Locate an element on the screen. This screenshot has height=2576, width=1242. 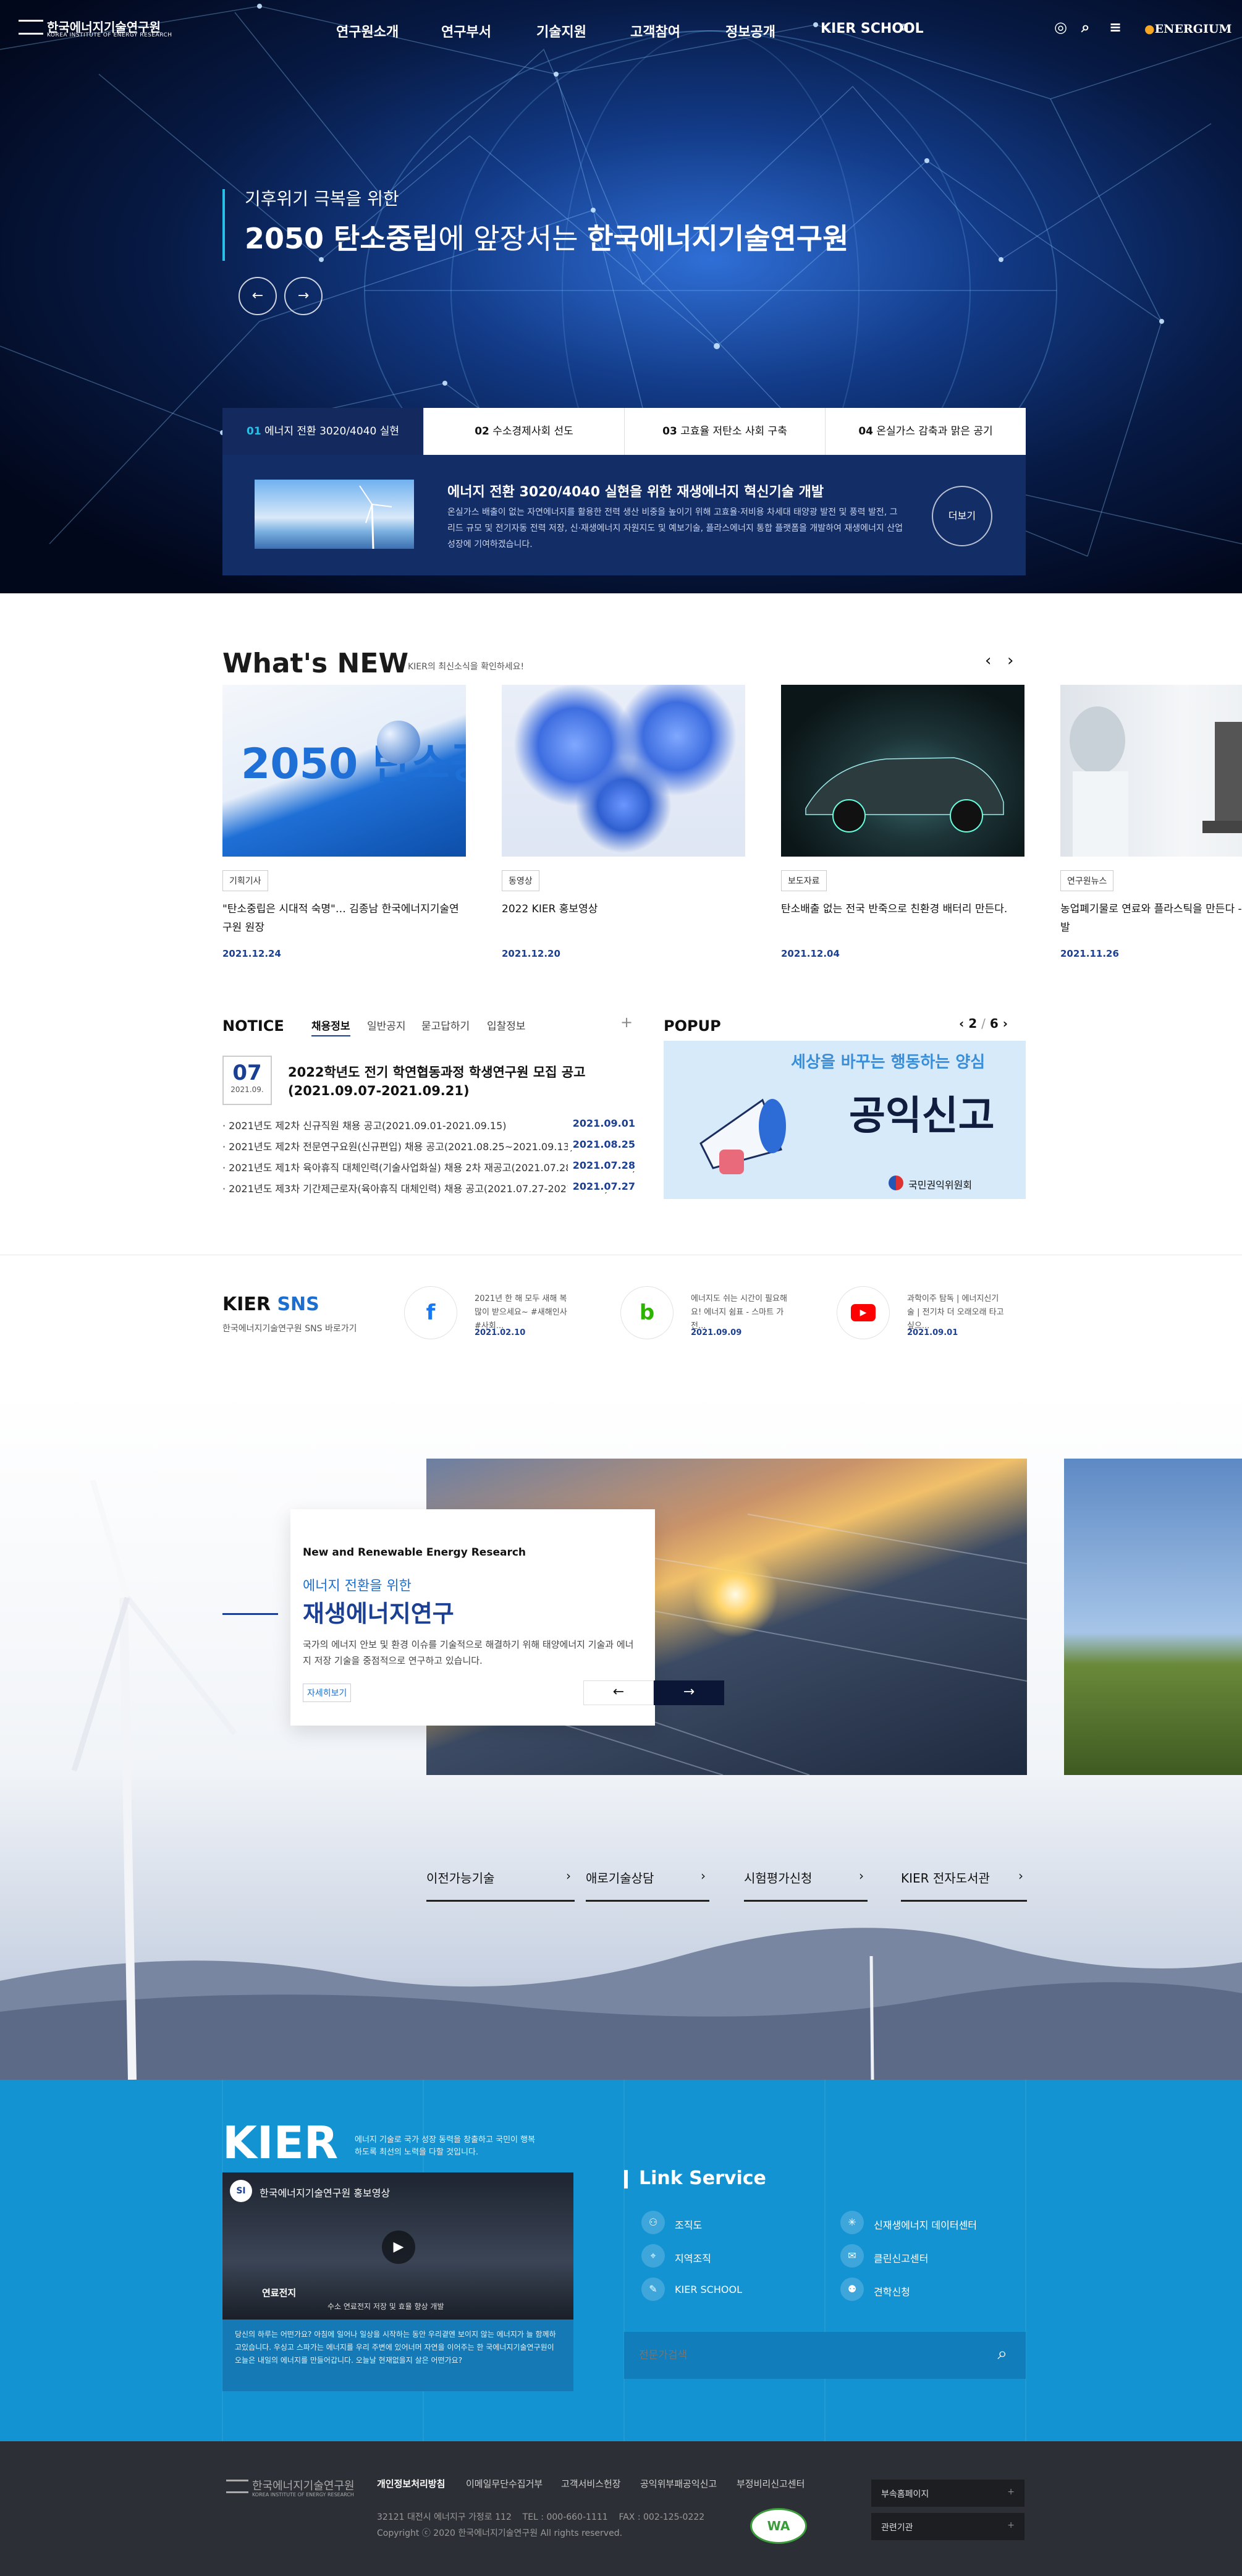
quick-link-label: KIER 전자도서관 is located at coordinates (946, 1878).